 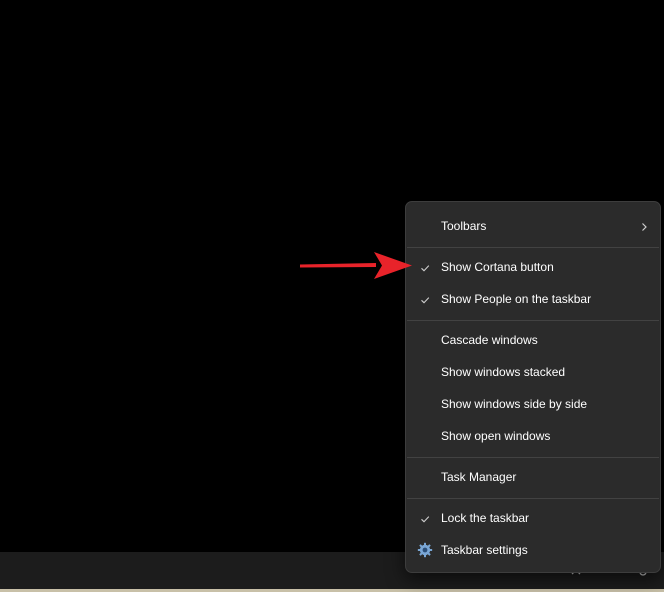 What do you see at coordinates (516, 299) in the screenshot?
I see `menu-item-label: Show People on the taskbar` at bounding box center [516, 299].